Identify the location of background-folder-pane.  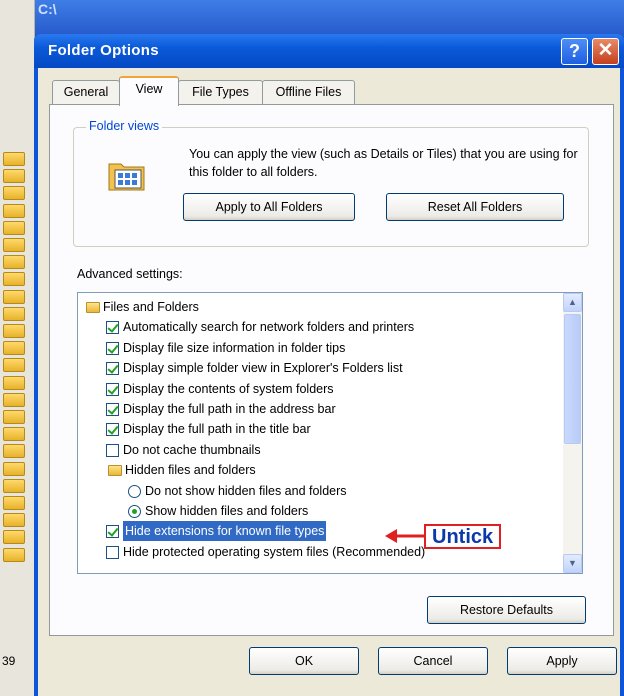
(17, 348).